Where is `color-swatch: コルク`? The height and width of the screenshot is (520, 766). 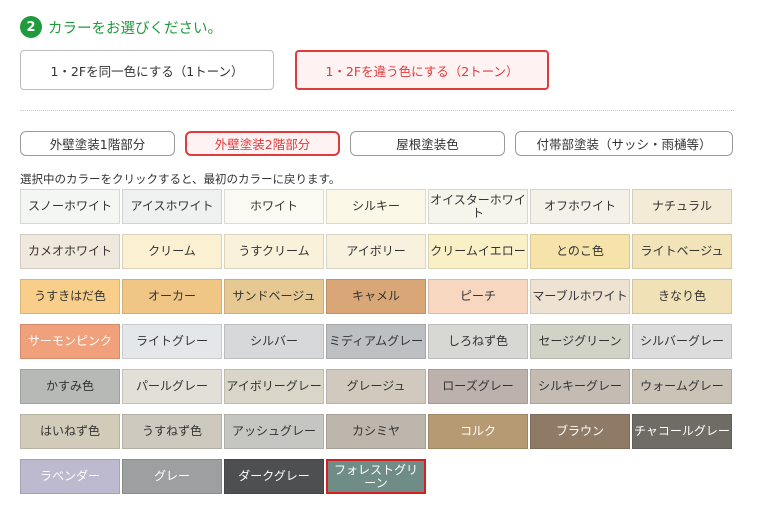 color-swatch: コルク is located at coordinates (478, 431).